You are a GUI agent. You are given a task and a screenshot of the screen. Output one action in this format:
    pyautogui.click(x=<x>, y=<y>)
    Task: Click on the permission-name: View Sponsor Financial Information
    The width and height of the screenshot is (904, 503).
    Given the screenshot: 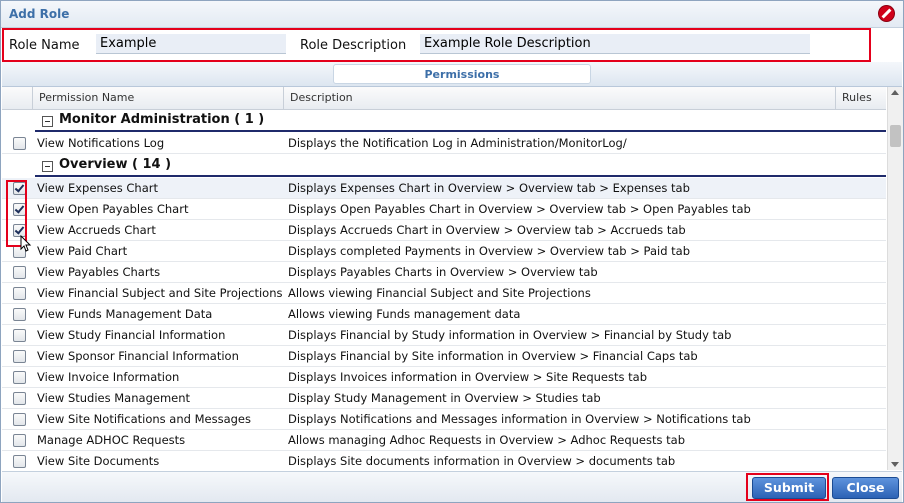 What is the action you would take?
    pyautogui.click(x=138, y=356)
    